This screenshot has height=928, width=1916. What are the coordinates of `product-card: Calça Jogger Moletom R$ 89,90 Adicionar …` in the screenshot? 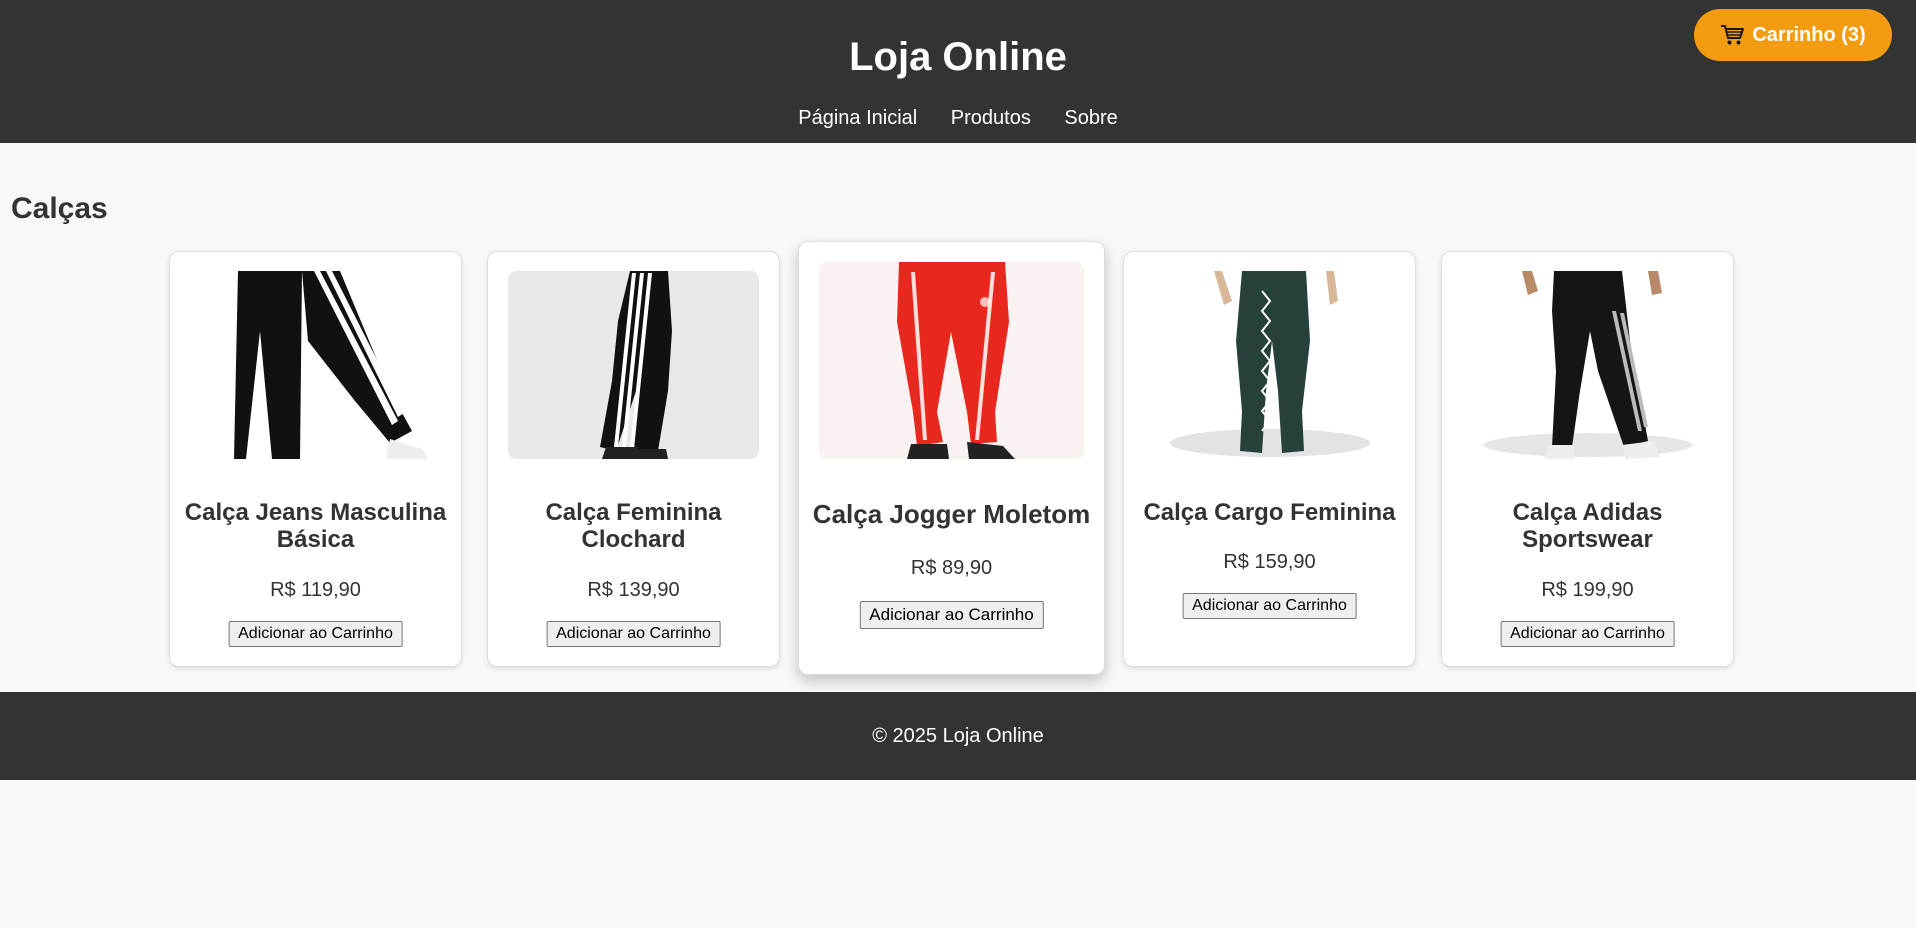 It's located at (951, 458).